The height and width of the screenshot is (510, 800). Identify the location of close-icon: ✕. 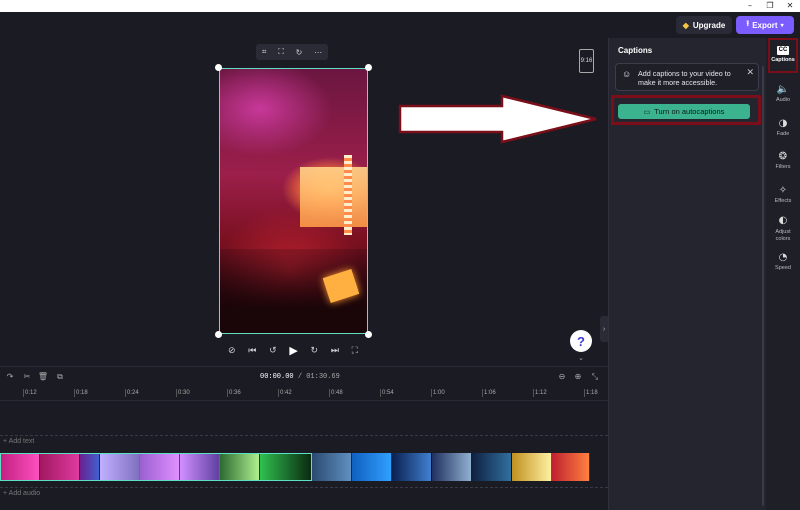
(750, 72).